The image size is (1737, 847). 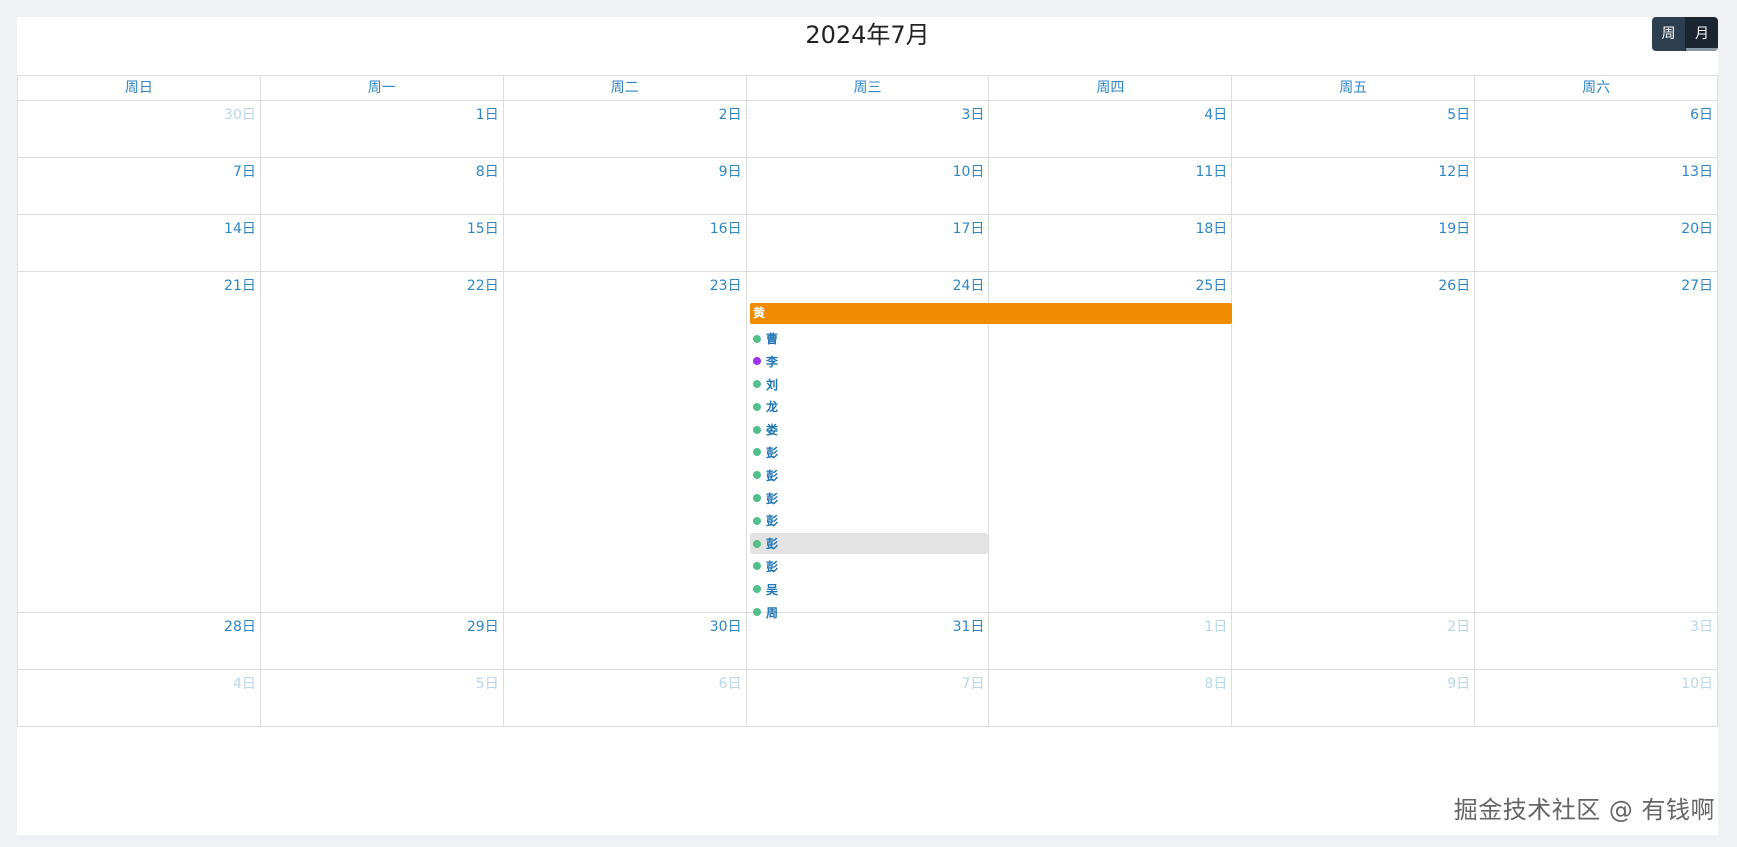 What do you see at coordinates (240, 286) in the screenshot?
I see `day-number: 21日` at bounding box center [240, 286].